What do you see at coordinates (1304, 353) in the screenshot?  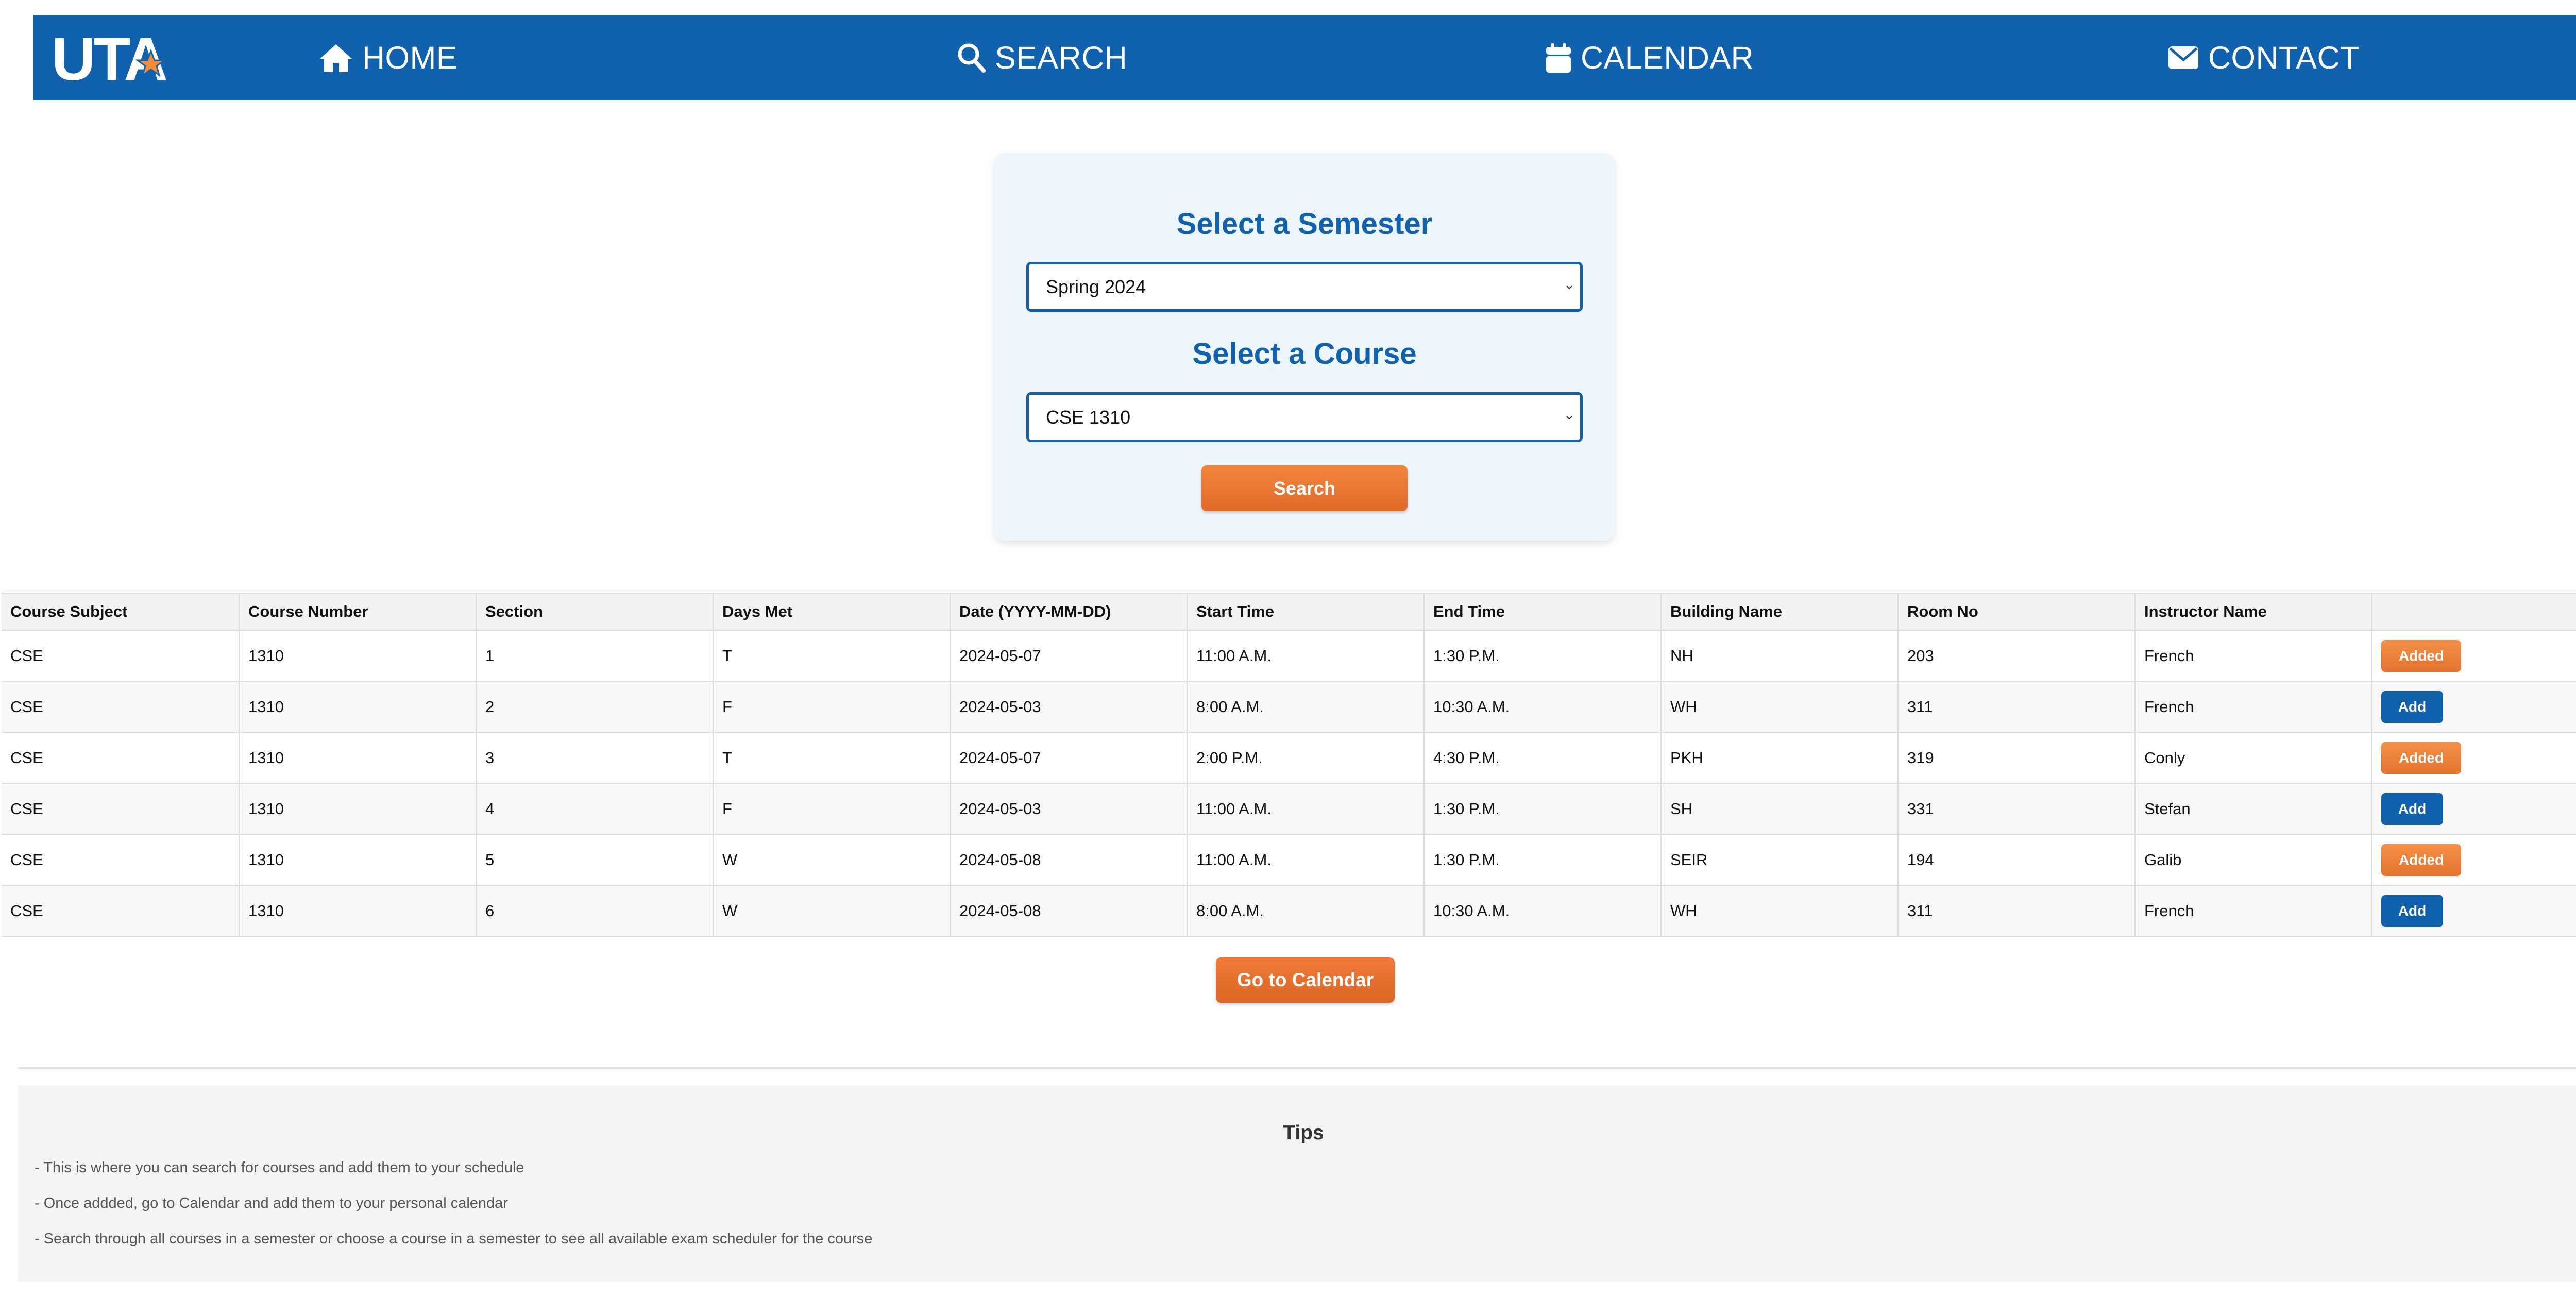 I see `course-heading: Select a Course` at bounding box center [1304, 353].